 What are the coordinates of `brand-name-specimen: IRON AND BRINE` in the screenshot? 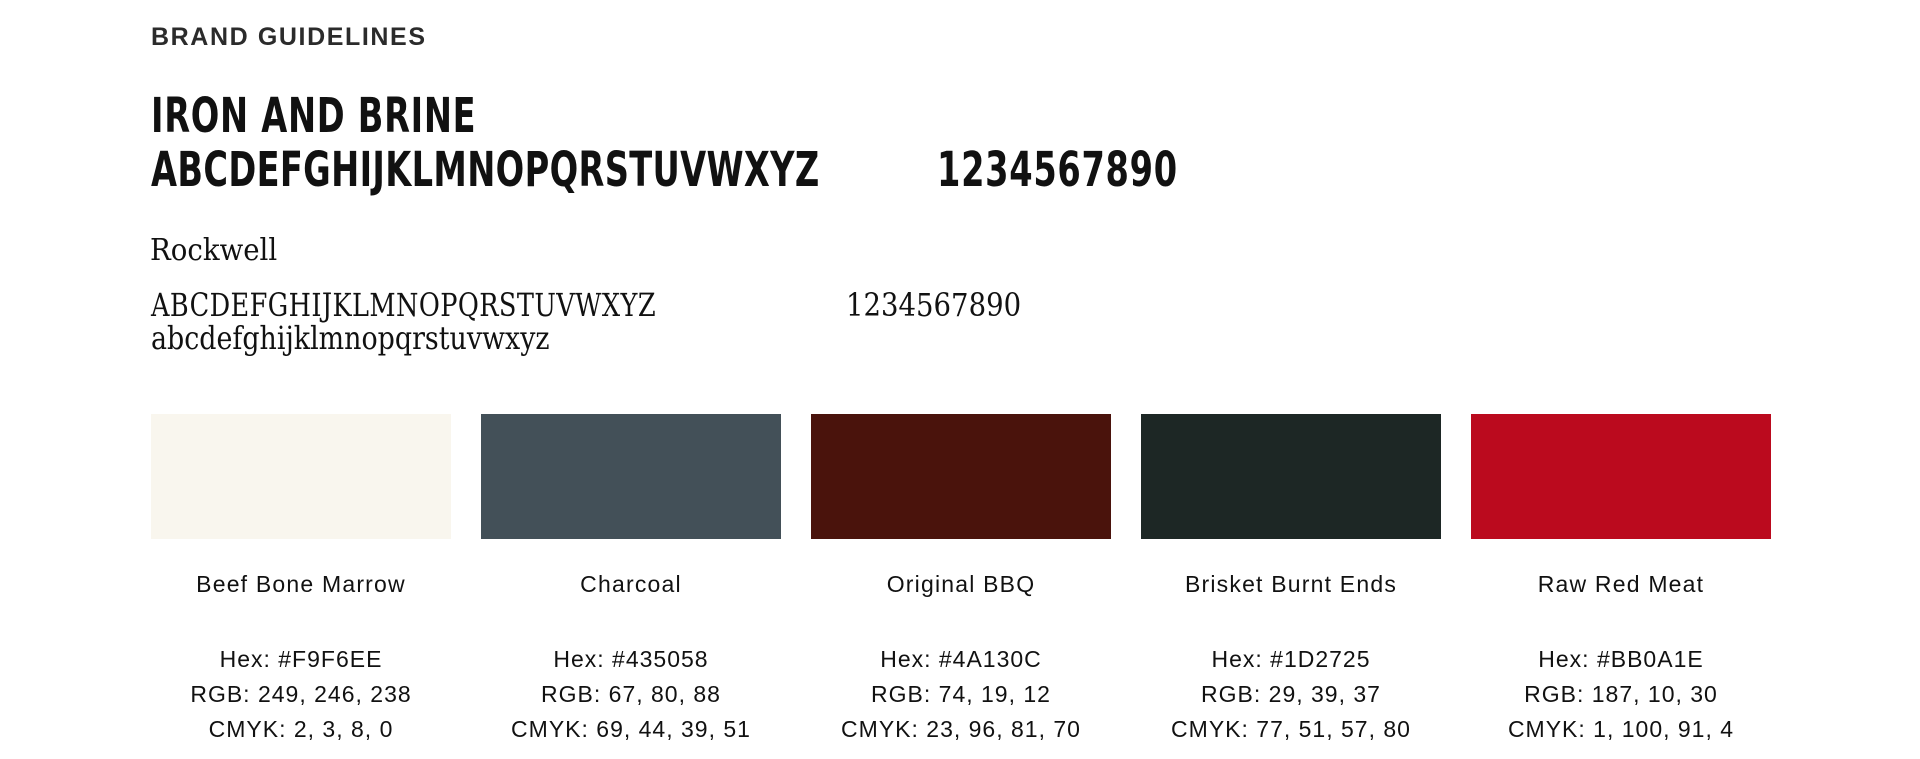 It's located at (314, 116).